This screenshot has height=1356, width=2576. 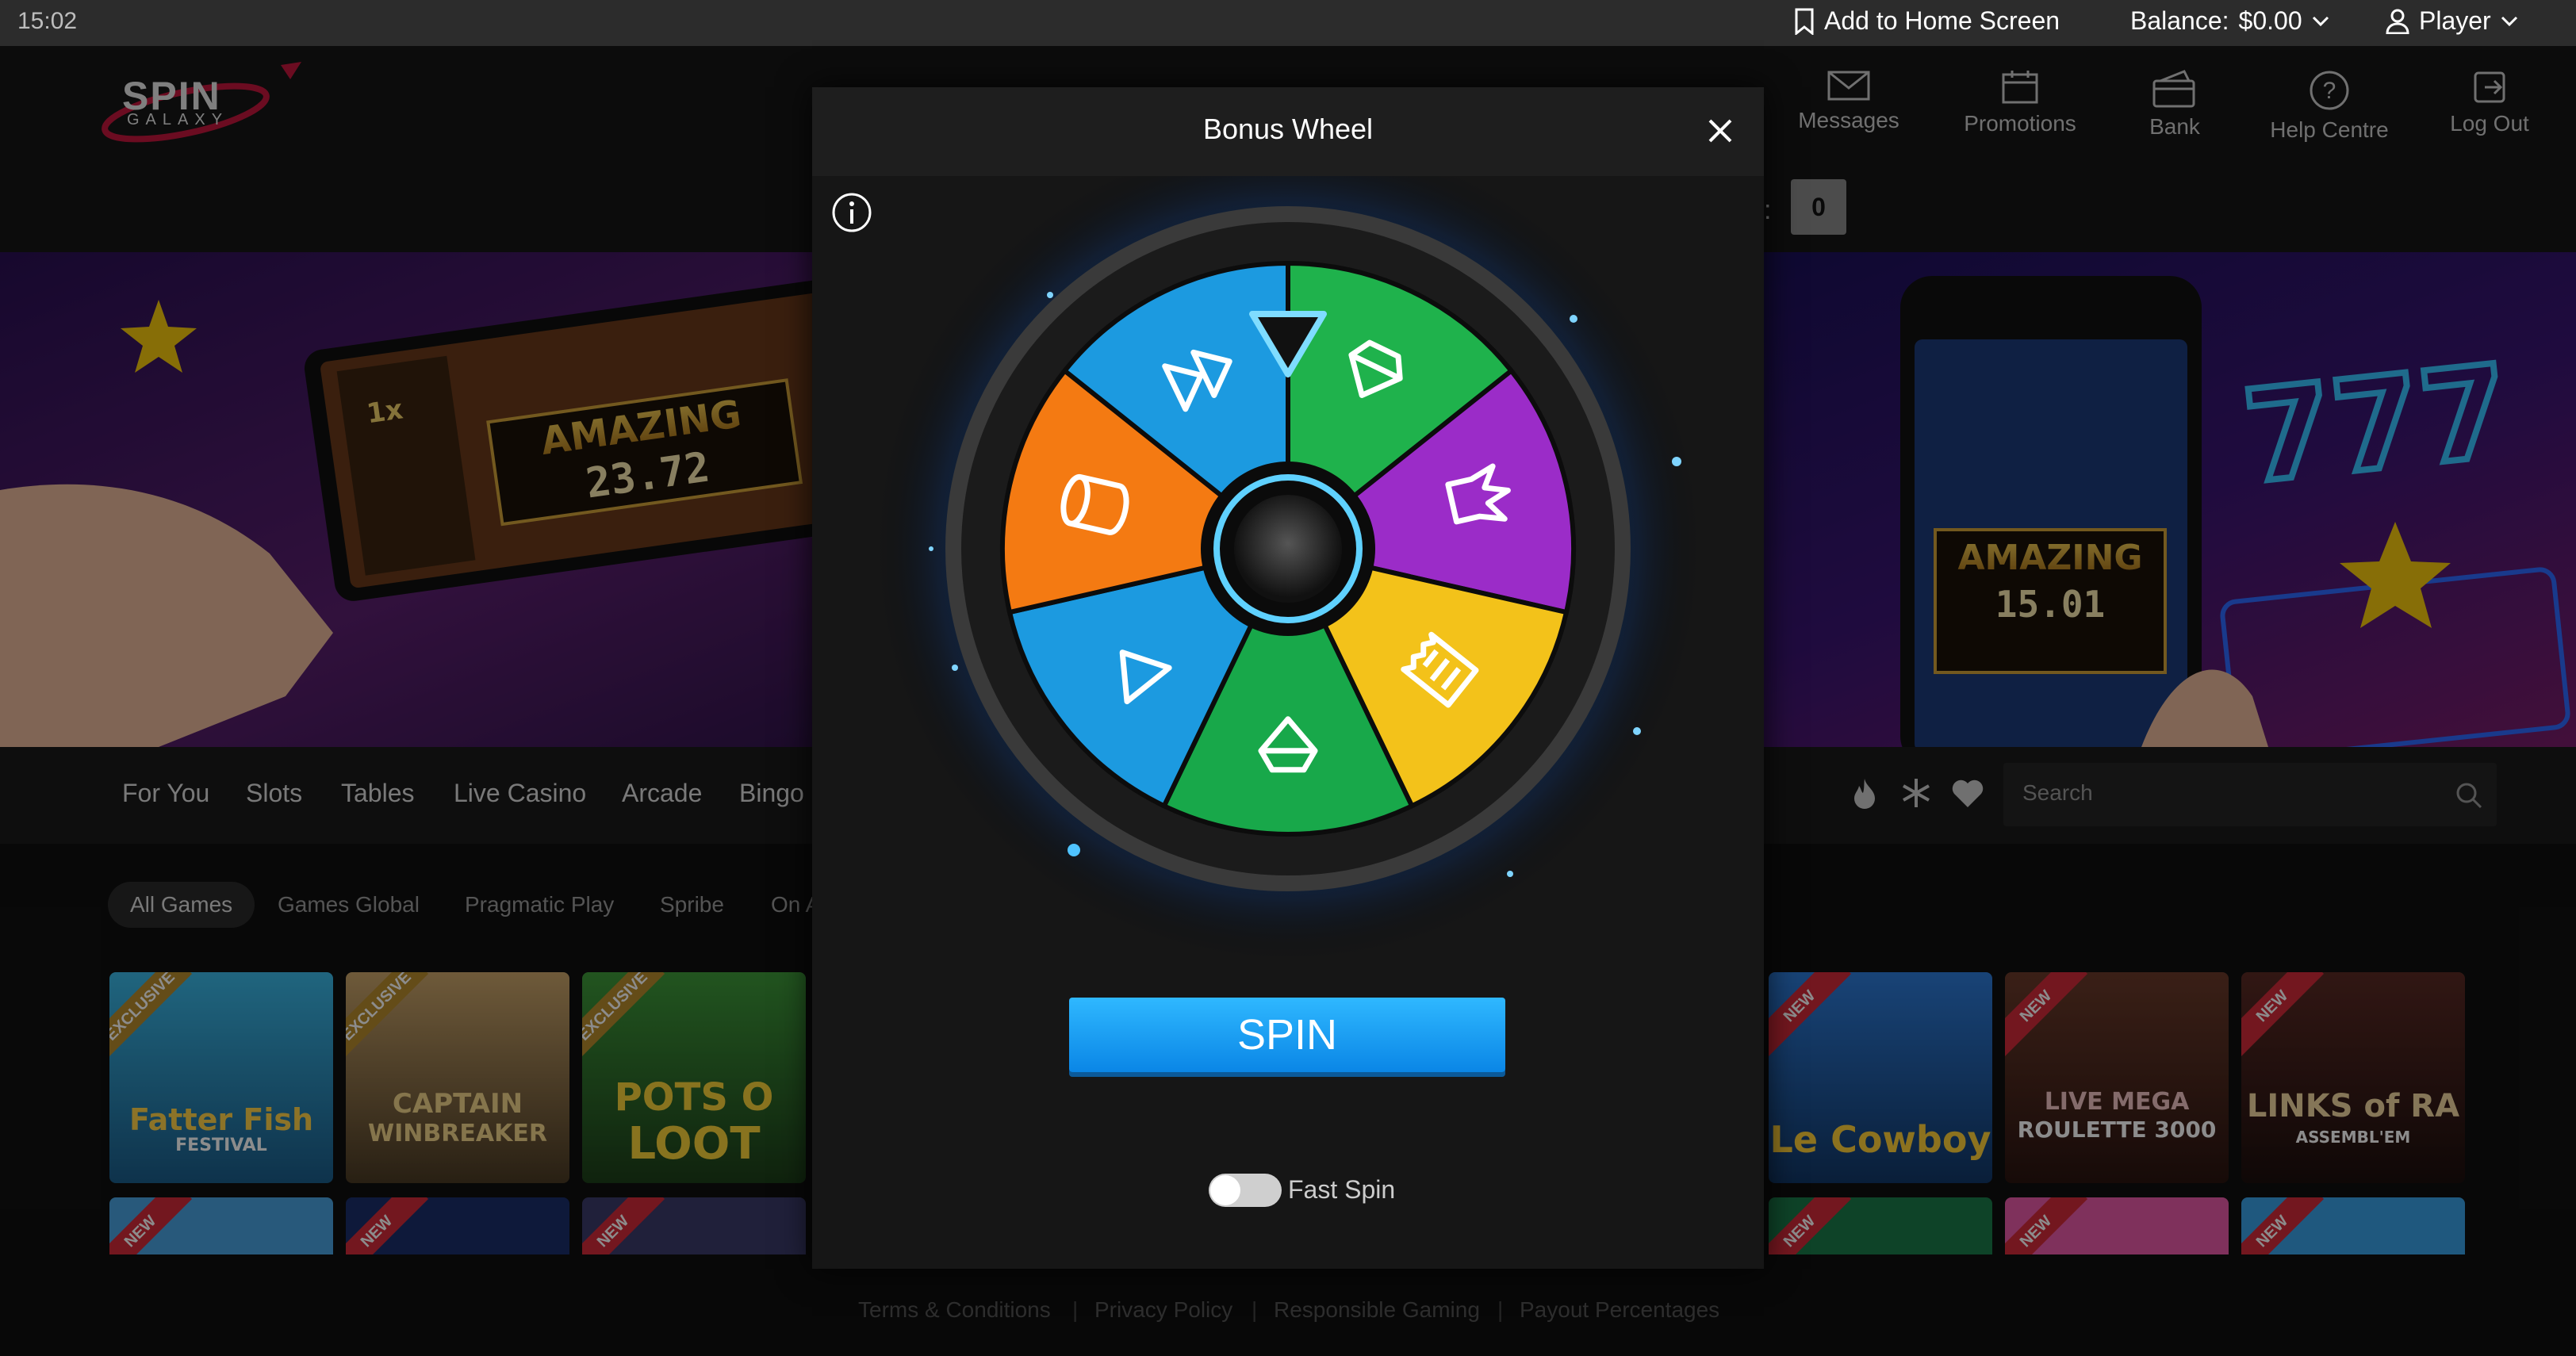 I want to click on wheel-hub, so click(x=1288, y=549).